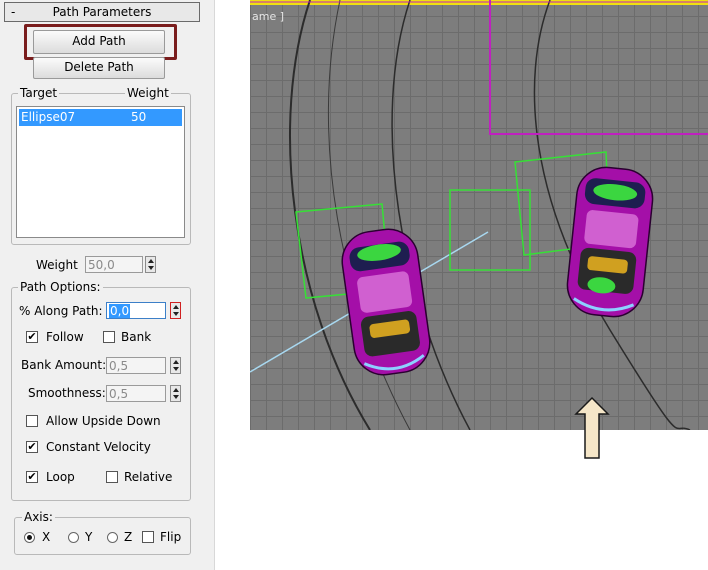 The height and width of the screenshot is (570, 708). What do you see at coordinates (73, 537) in the screenshot?
I see `axis-y-radio` at bounding box center [73, 537].